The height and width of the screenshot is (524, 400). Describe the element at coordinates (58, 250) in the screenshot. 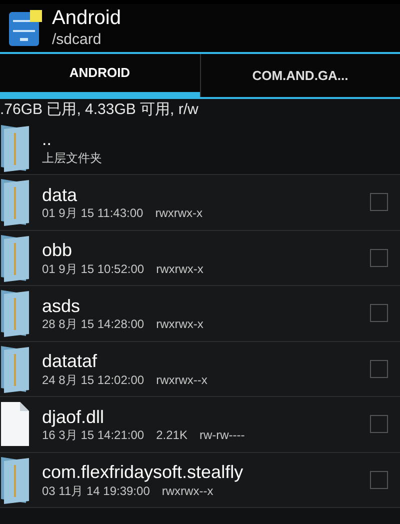

I see `file-name: obb` at that location.